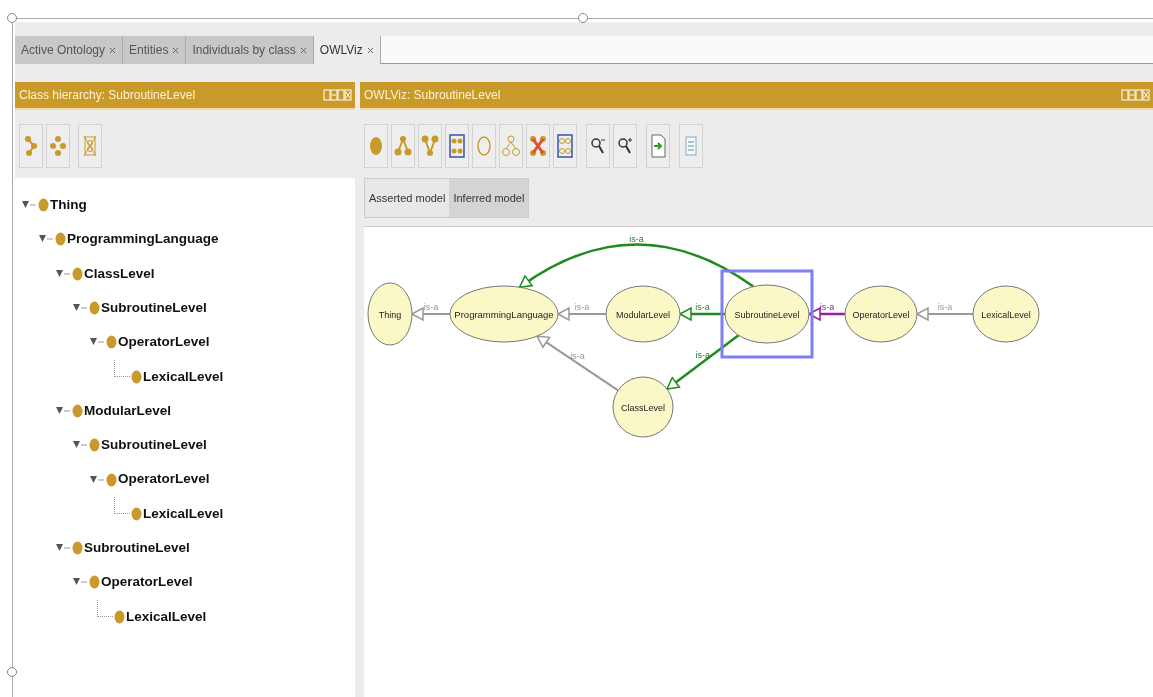  What do you see at coordinates (484, 146) in the screenshot?
I see `hide-class-button` at bounding box center [484, 146].